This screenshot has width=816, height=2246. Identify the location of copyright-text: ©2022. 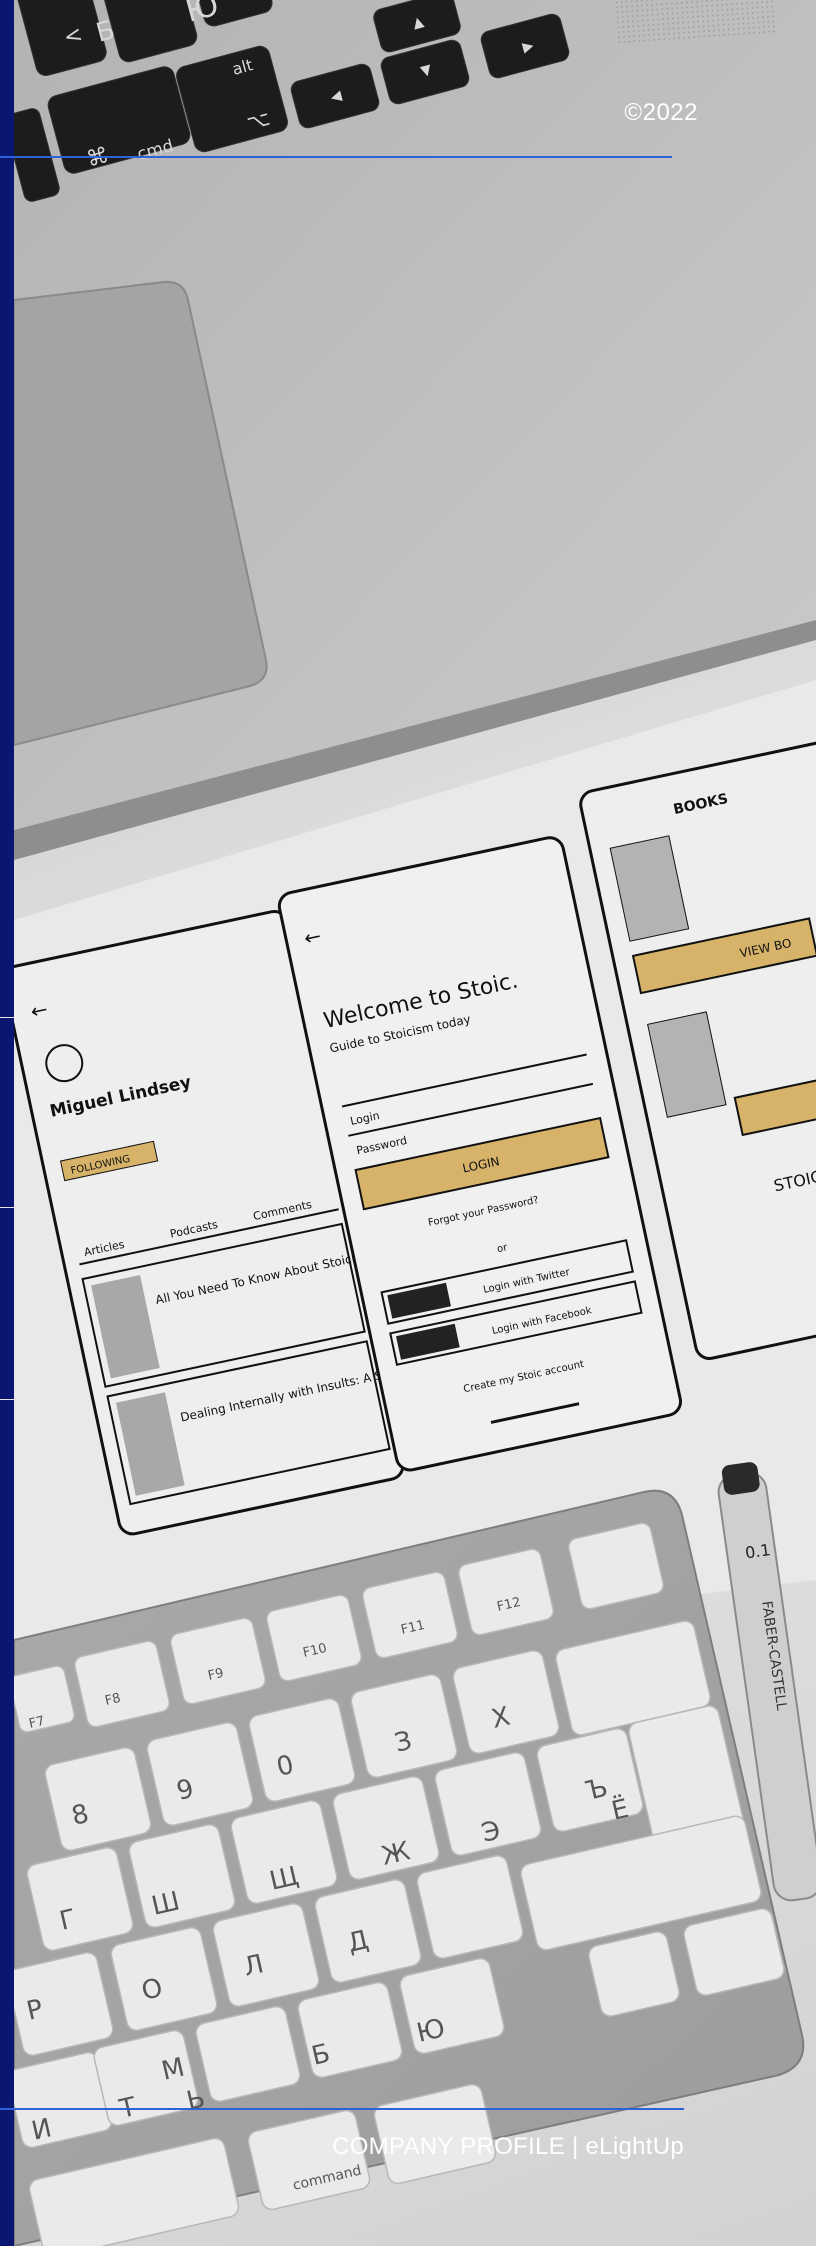
(661, 112).